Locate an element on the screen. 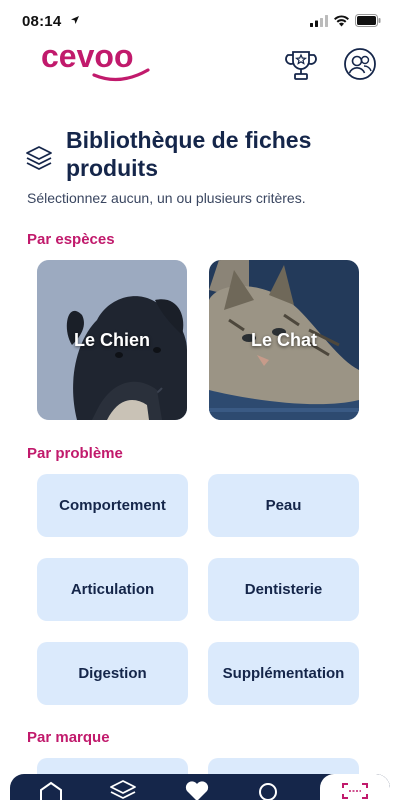 This screenshot has height=800, width=400. species-card-label: Le Chien is located at coordinates (111, 339).